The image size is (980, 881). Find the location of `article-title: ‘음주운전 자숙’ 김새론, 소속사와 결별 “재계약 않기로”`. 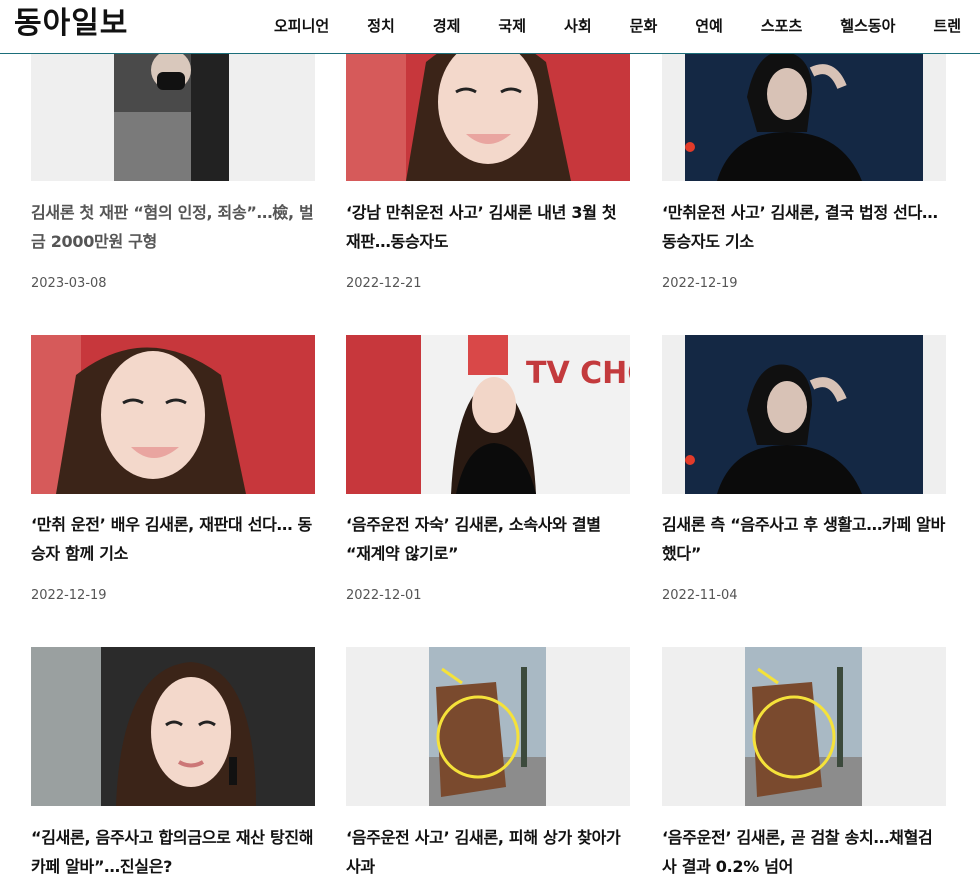

article-title: ‘음주운전 자숙’ 김새론, 소속사와 결별 “재계약 않기로” is located at coordinates (488, 539).